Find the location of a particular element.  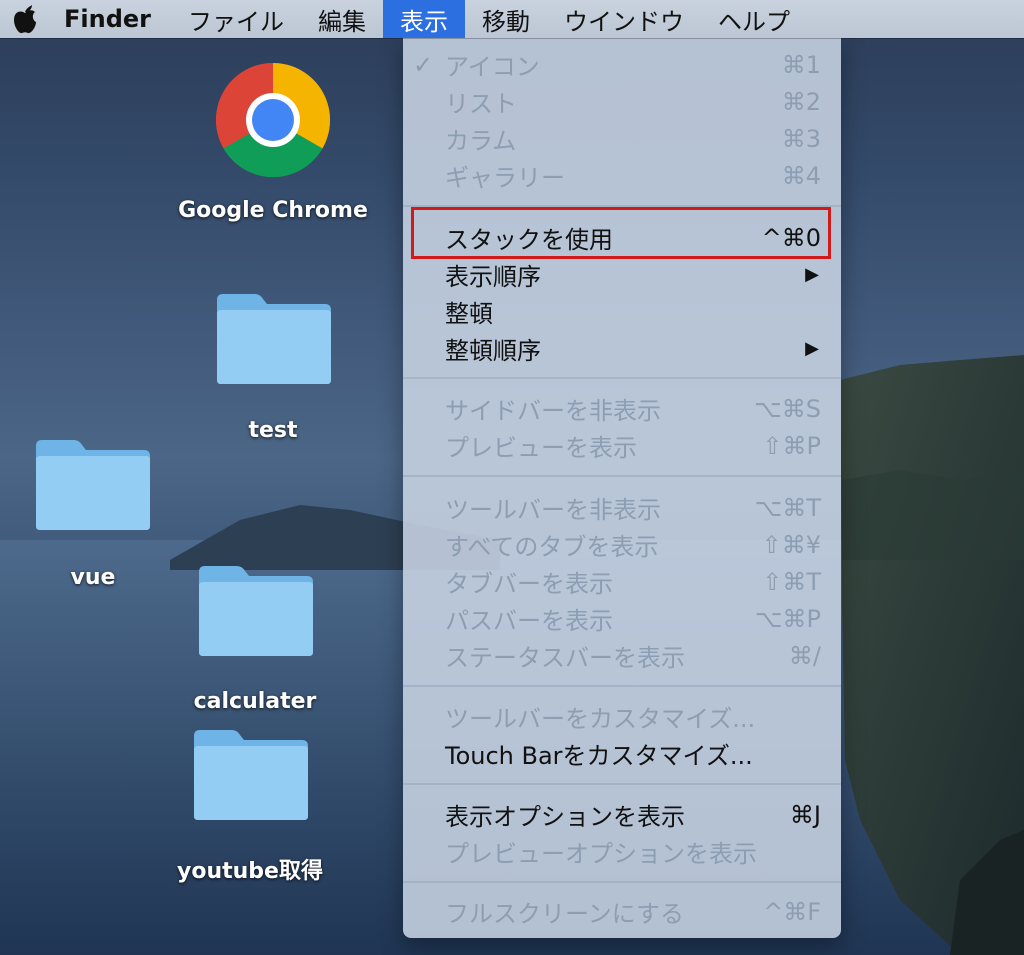

desktop-icon-label: test is located at coordinates (273, 430).